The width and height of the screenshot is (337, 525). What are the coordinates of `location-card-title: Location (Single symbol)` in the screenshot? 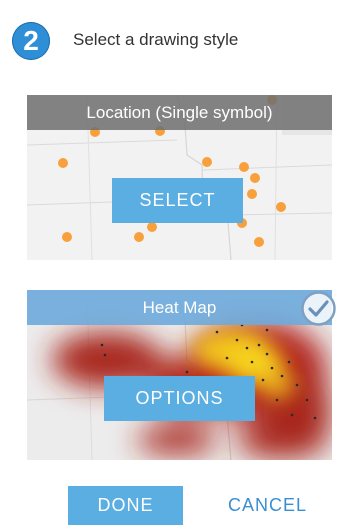 It's located at (179, 112).